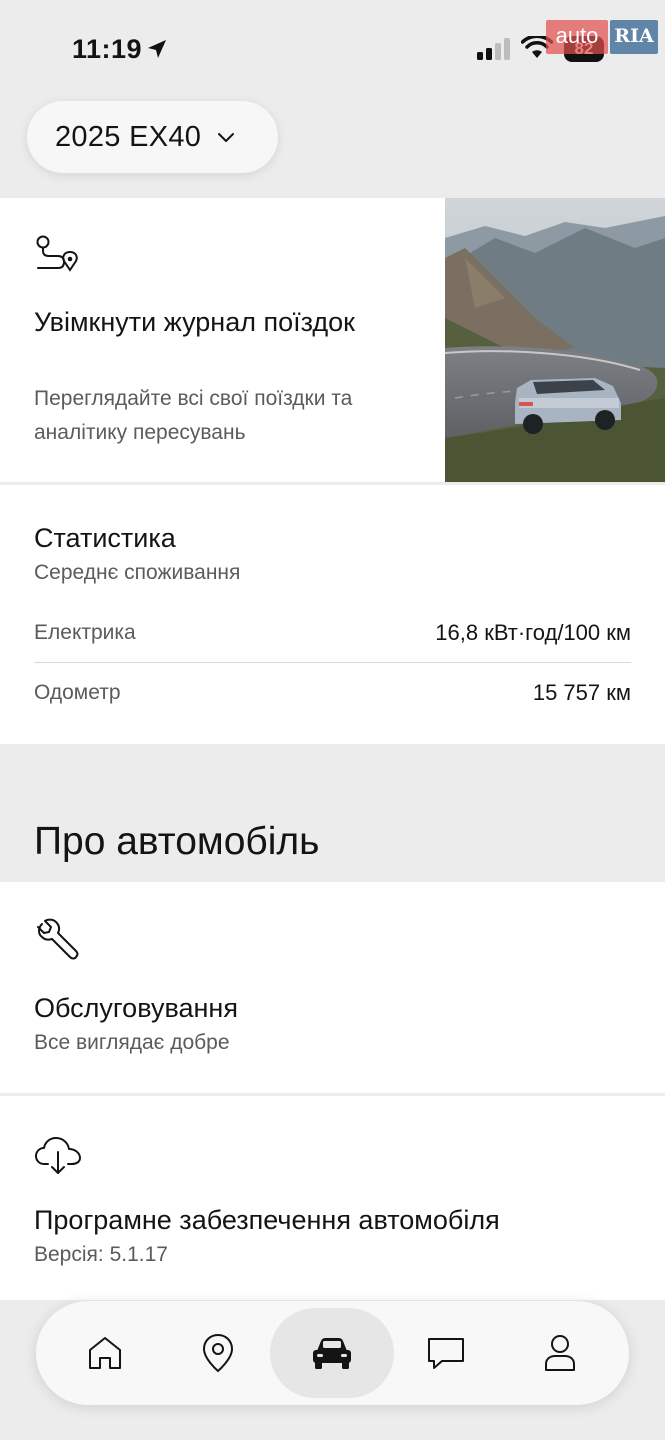  I want to click on statistics-title: Статистика, so click(105, 538).